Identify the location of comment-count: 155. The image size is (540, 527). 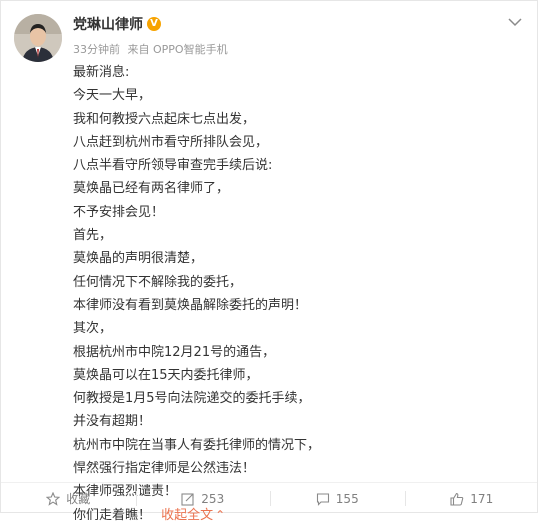
(347, 498).